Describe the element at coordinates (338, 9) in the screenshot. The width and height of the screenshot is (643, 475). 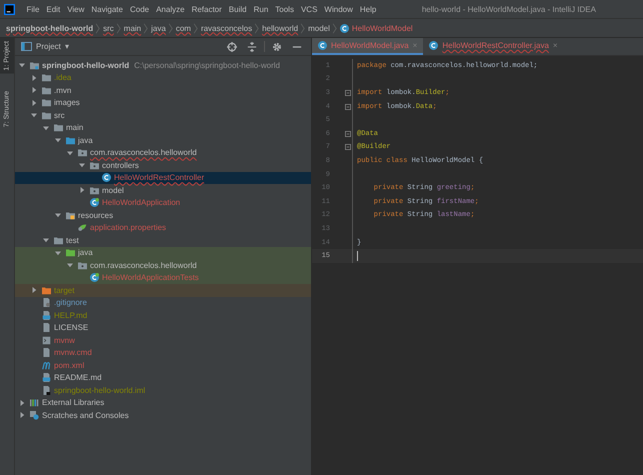
I see `menu-item: Window` at that location.